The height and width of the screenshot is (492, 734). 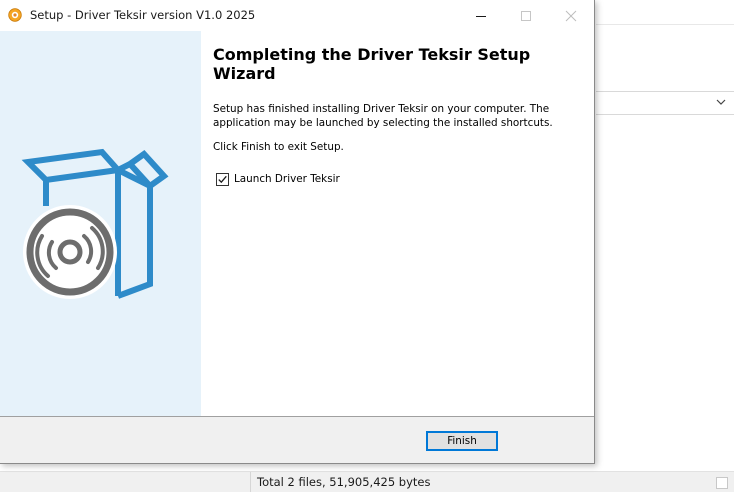 I want to click on launch-option: Launch Driver Teksir, so click(x=278, y=179).